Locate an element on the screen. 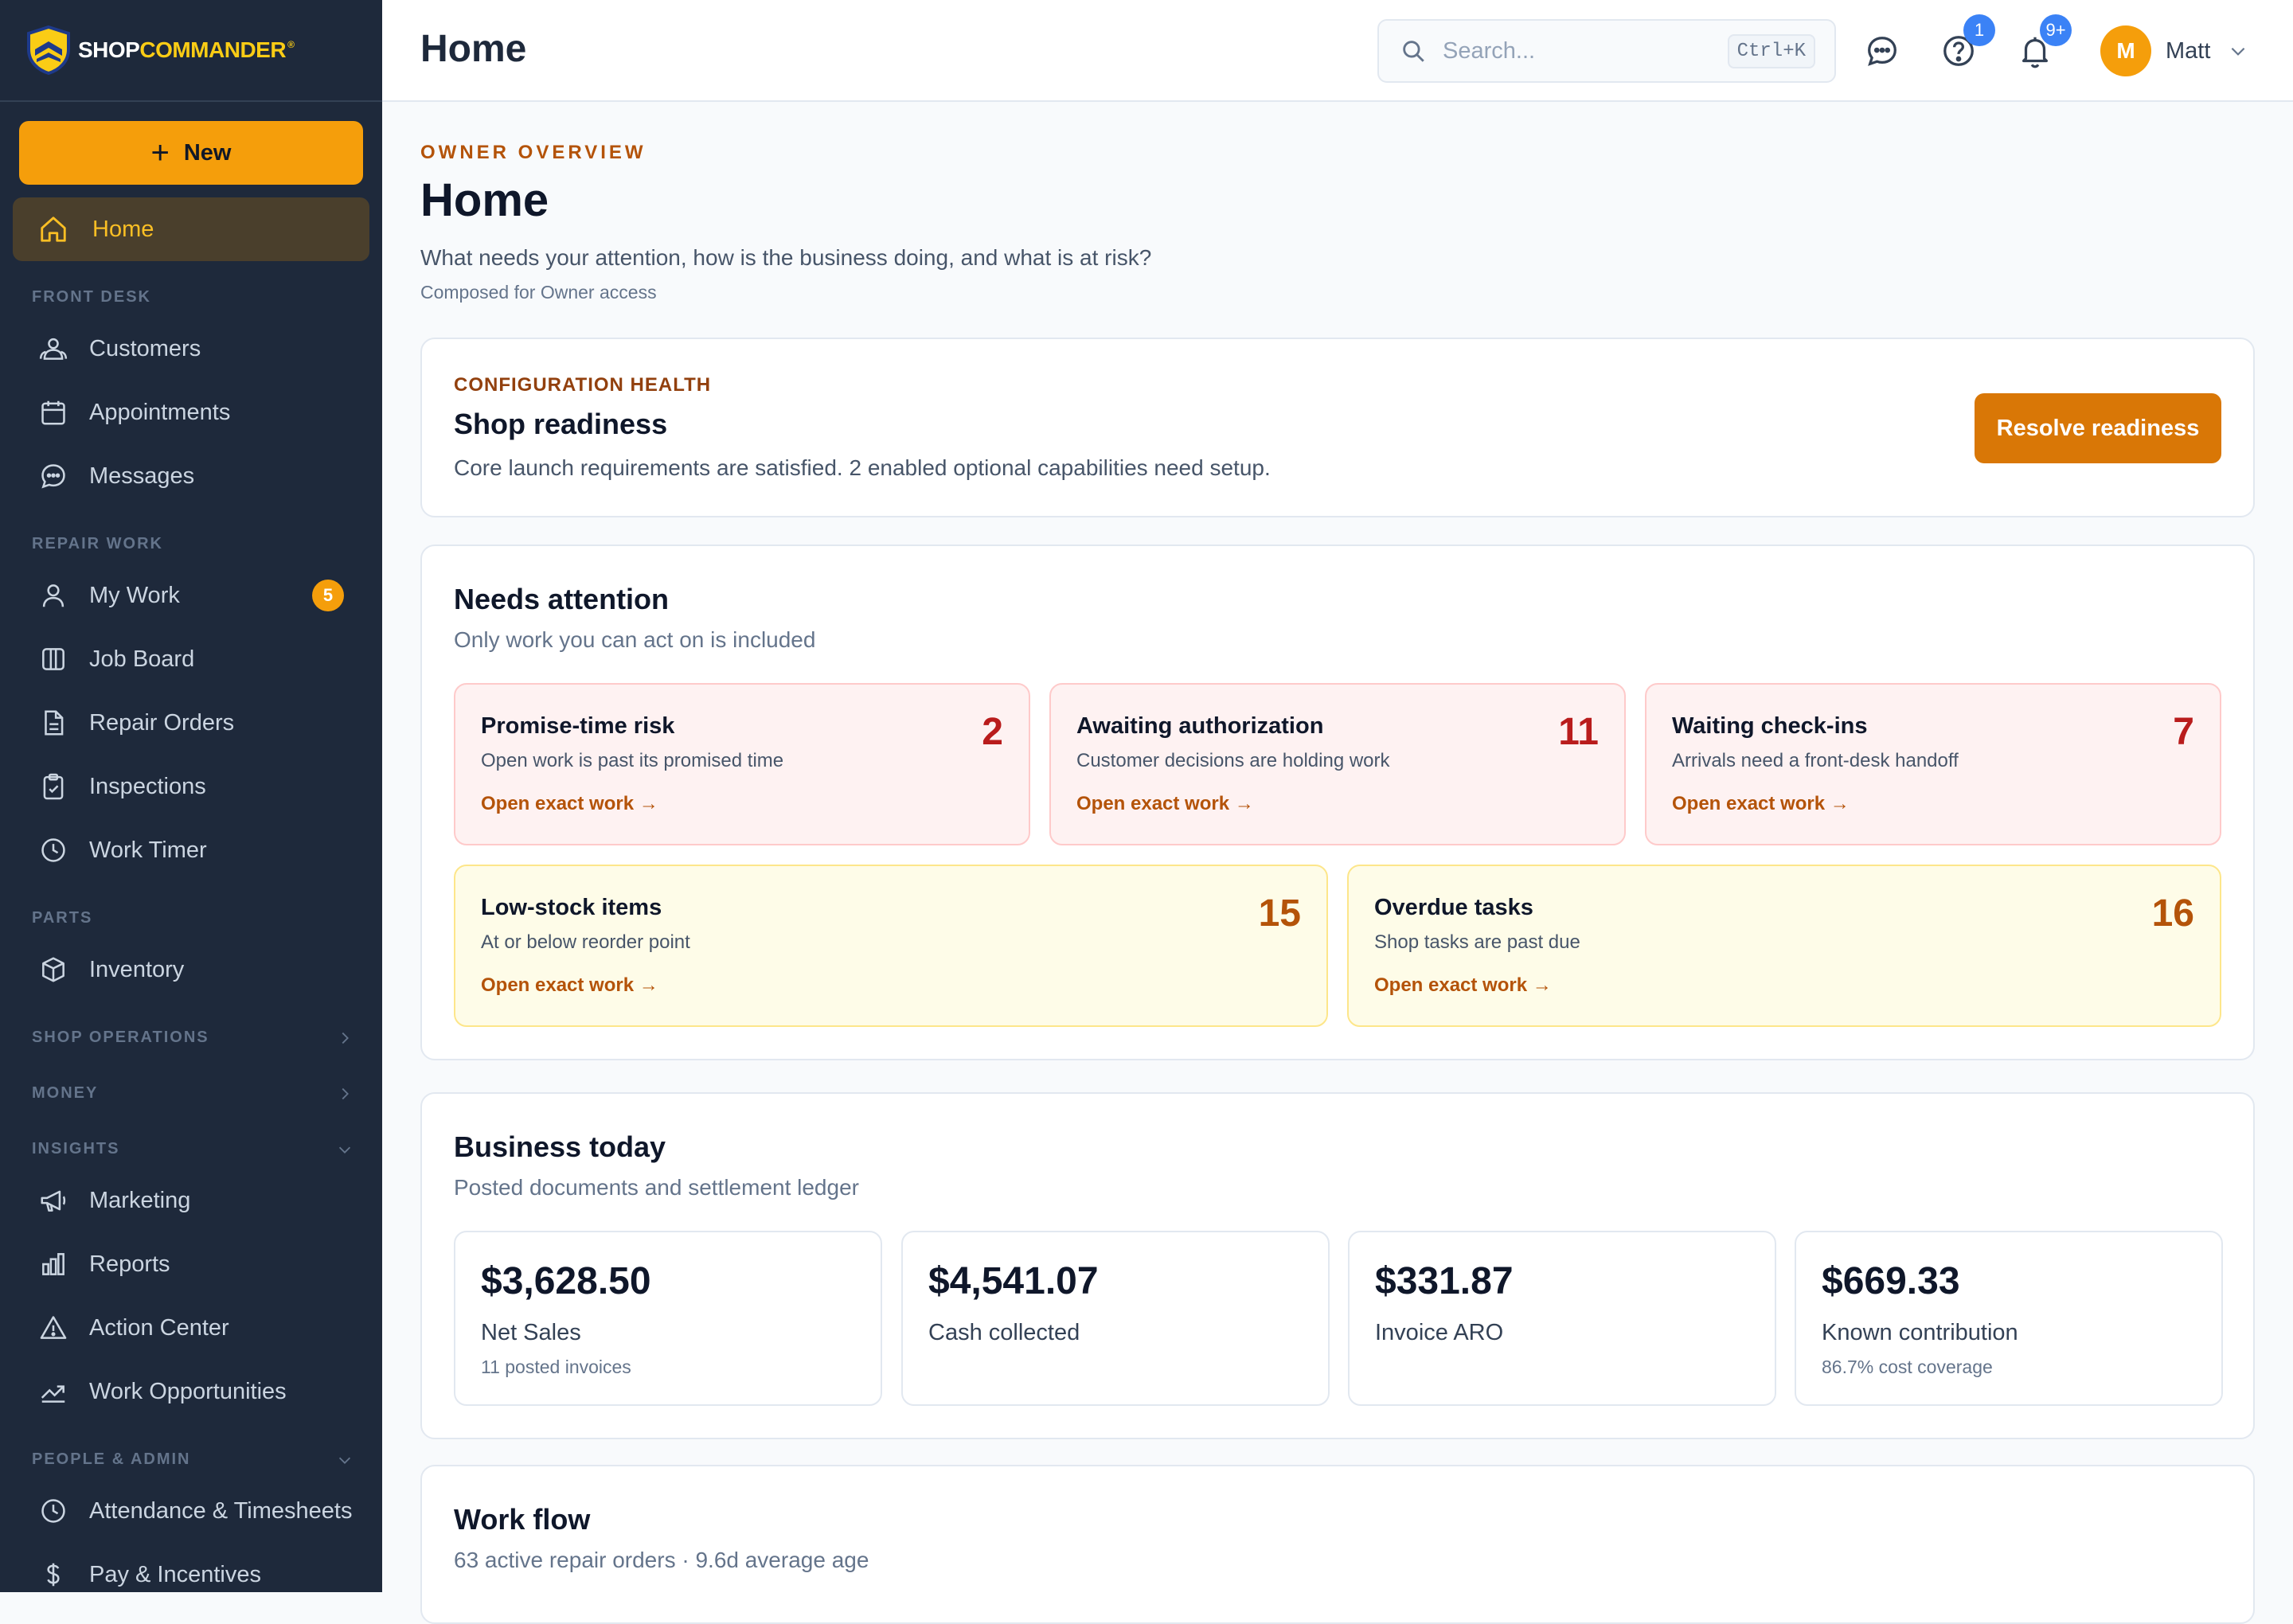  help-button: 1 is located at coordinates (1966, 43).